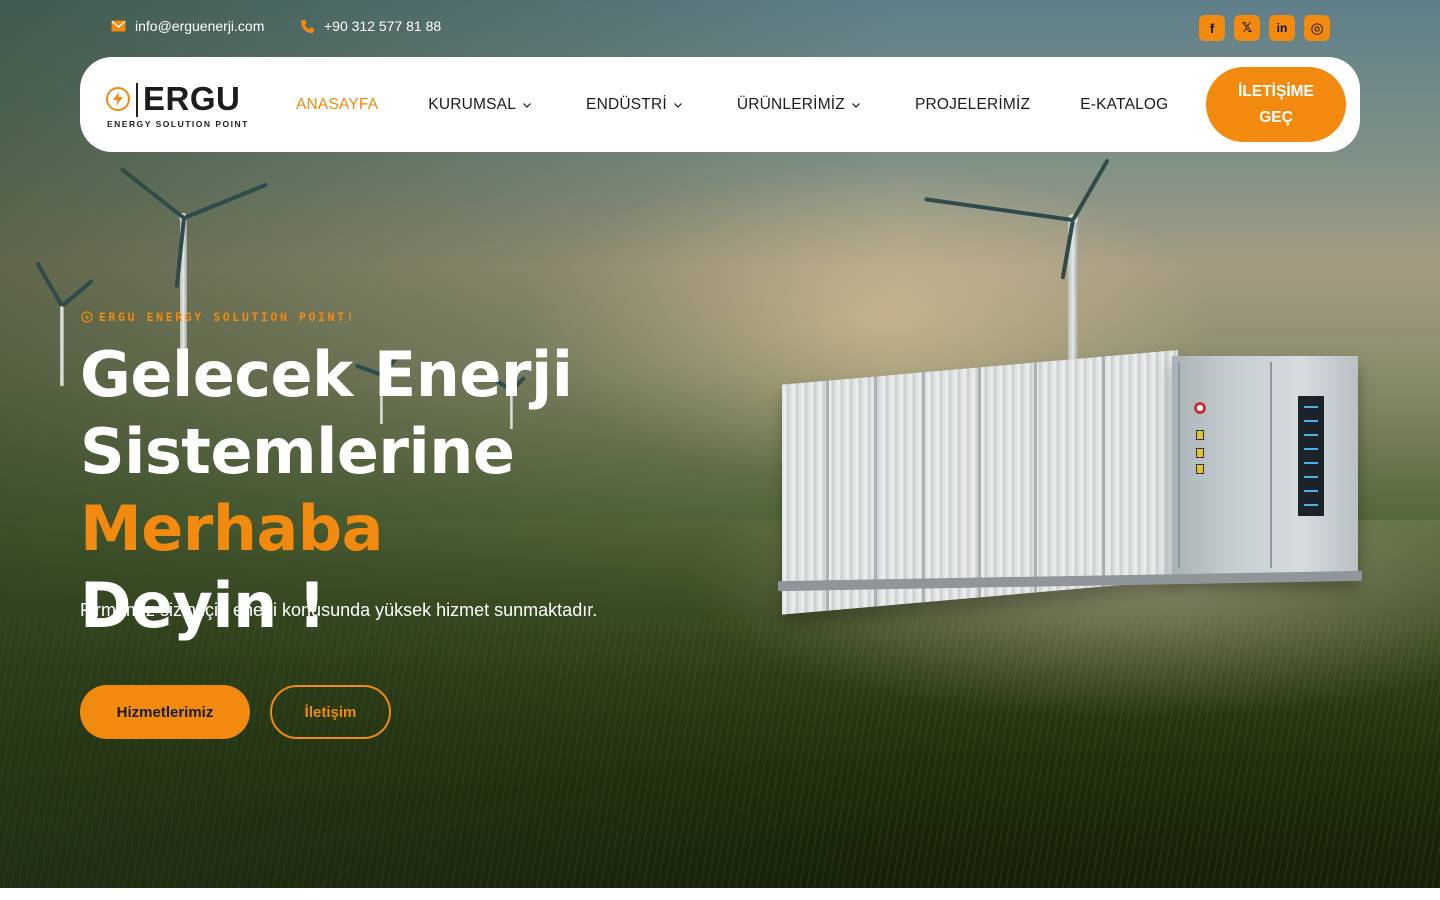 Image resolution: width=1440 pixels, height=900 pixels. I want to click on phone-contact: +90 312 577 81 88, so click(370, 26).